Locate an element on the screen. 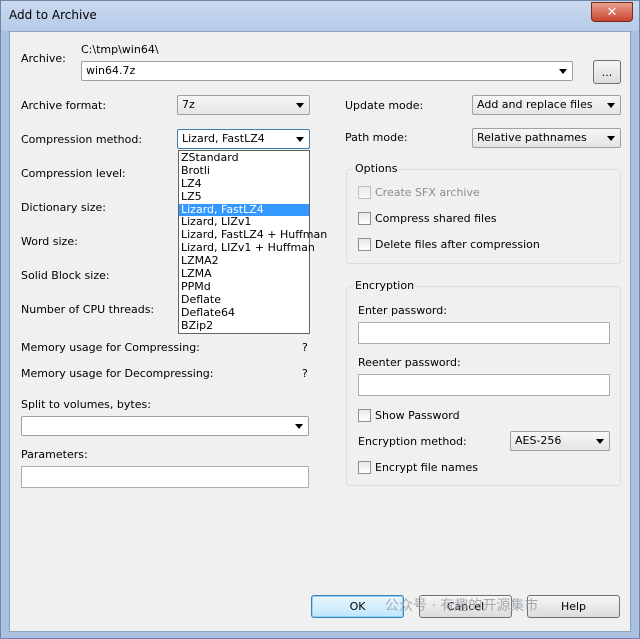  compression-method-option: LZ4 is located at coordinates (244, 184).